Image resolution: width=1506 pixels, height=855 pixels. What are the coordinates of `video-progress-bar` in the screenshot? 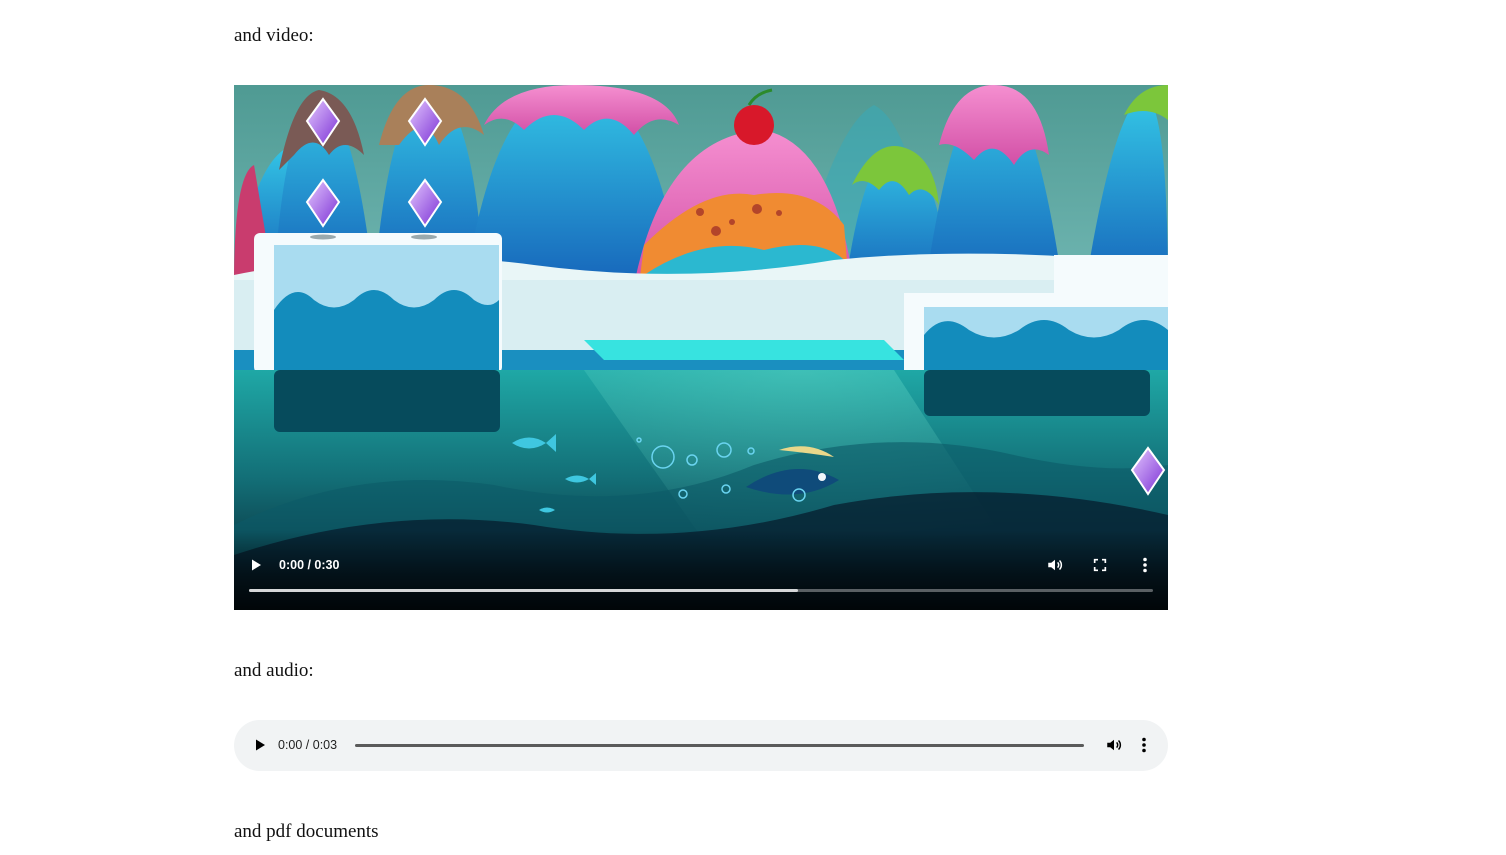 It's located at (701, 590).